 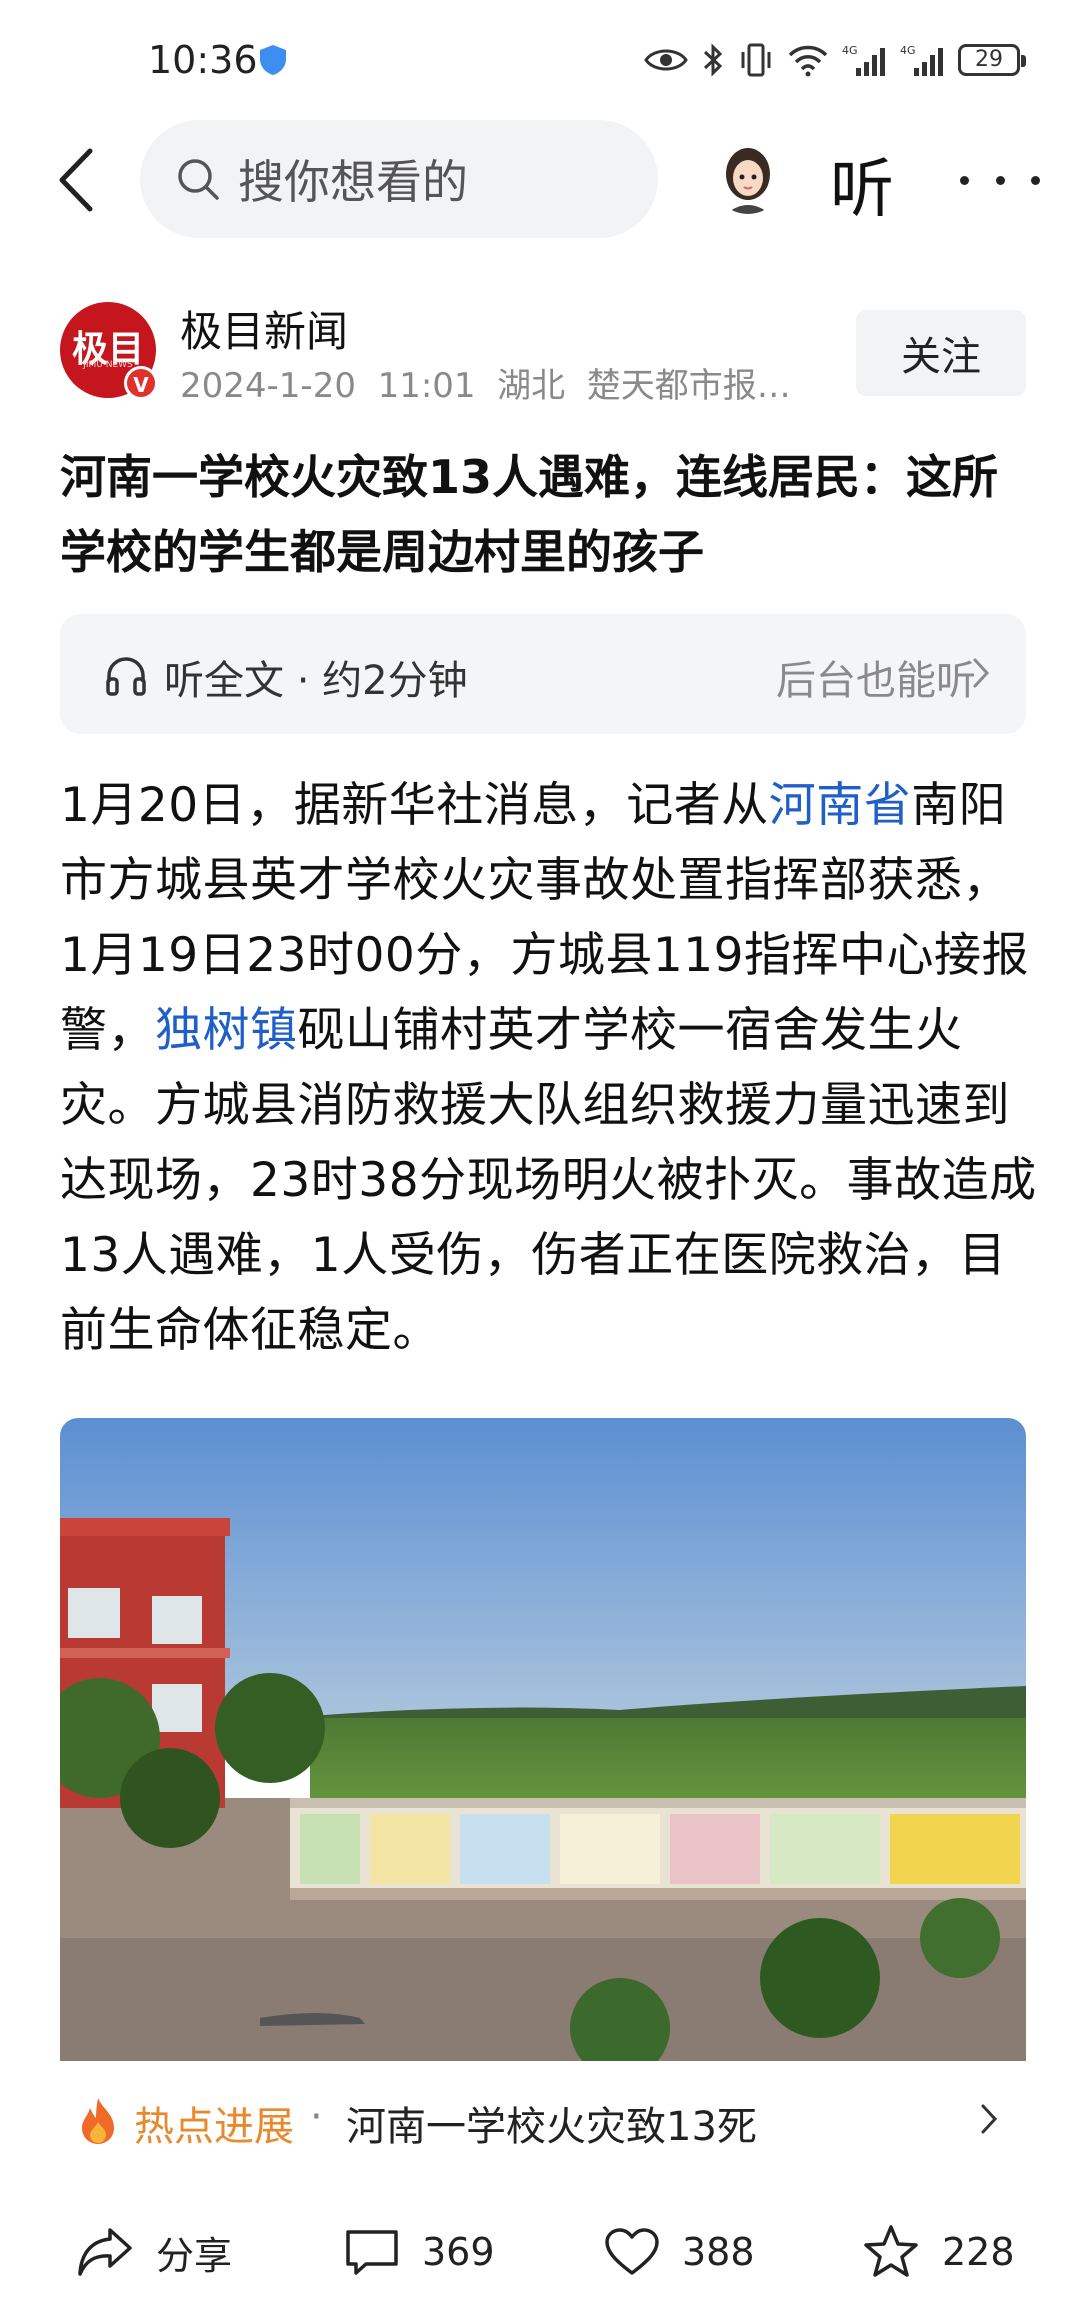 I want to click on eye-icon, so click(x=666, y=60).